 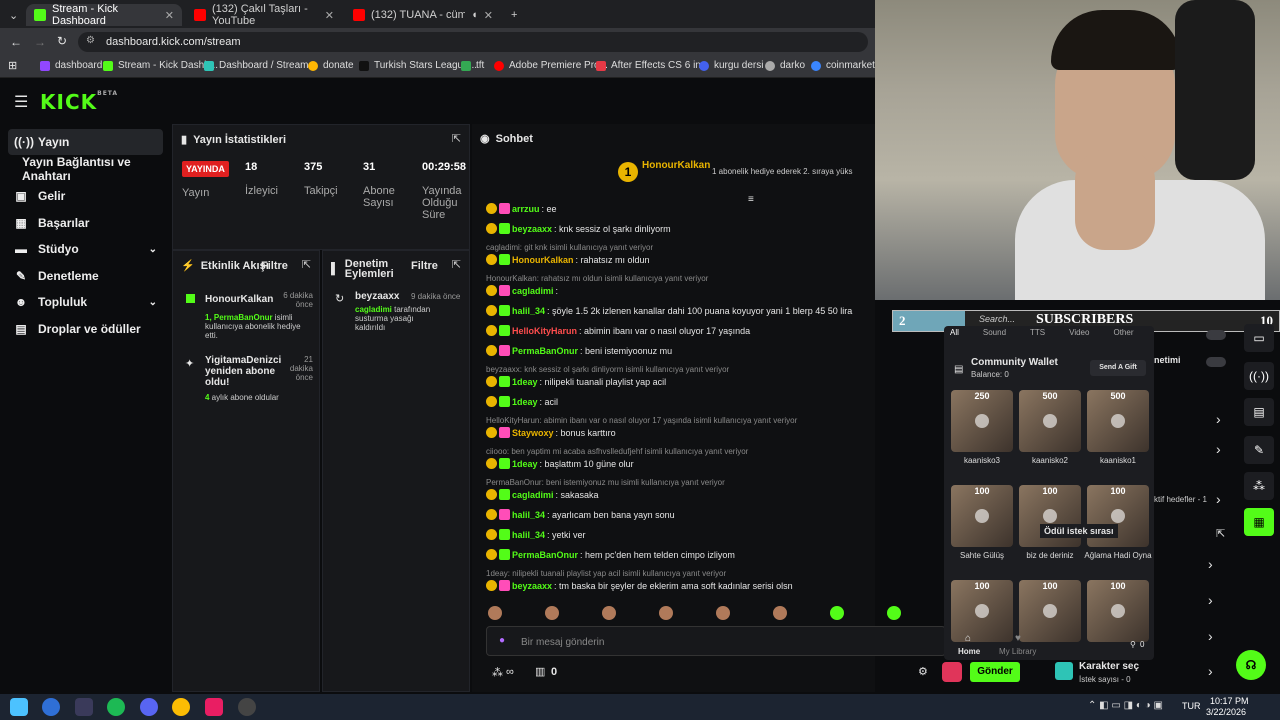 I want to click on chat-input: ● Bir mesaj gönderin, so click(x=716, y=641).